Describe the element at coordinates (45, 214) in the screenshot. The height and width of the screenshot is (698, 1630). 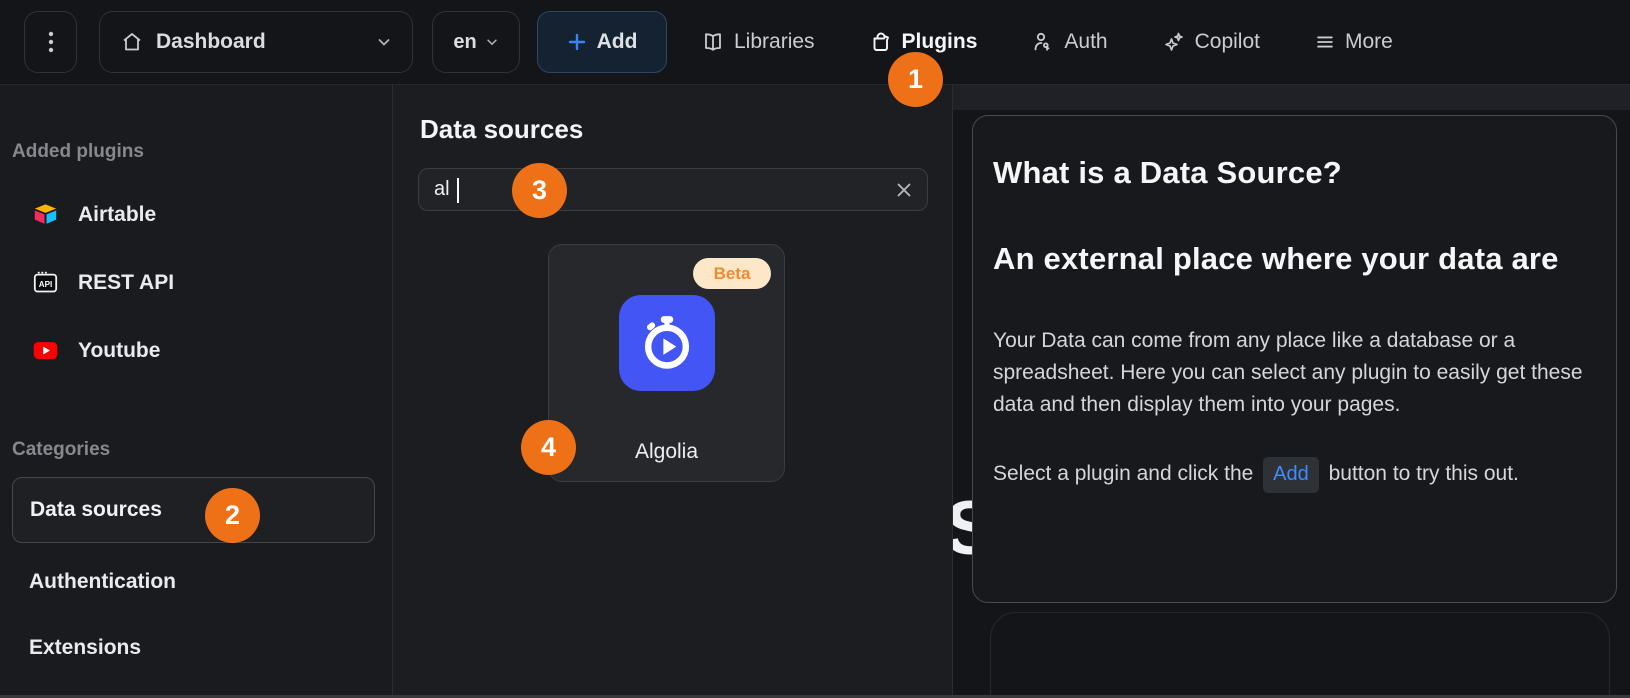
I see `airtable-logo-icon` at that location.